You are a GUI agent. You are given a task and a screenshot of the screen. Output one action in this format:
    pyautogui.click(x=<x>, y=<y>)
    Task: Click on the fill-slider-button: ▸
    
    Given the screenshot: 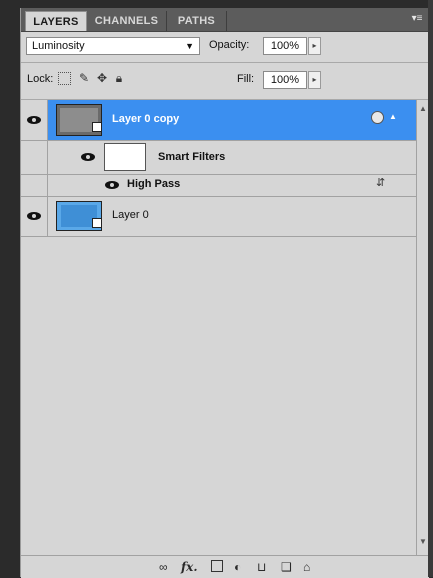 What is the action you would take?
    pyautogui.click(x=314, y=80)
    